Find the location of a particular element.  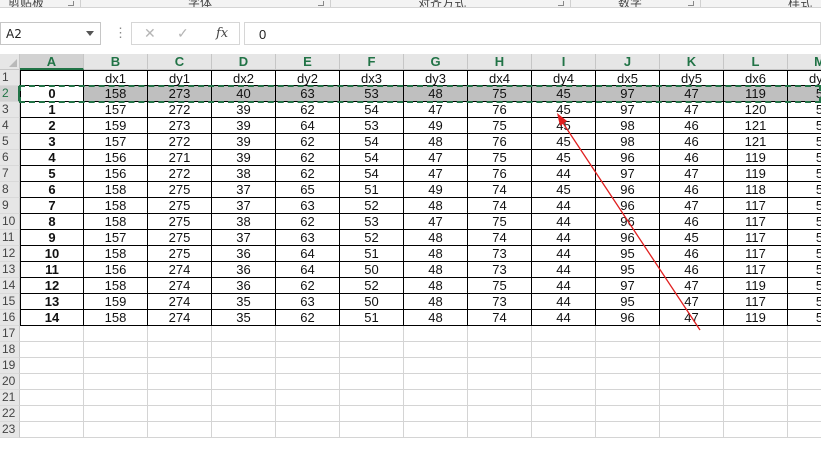

column-header-c: C is located at coordinates (180, 62).